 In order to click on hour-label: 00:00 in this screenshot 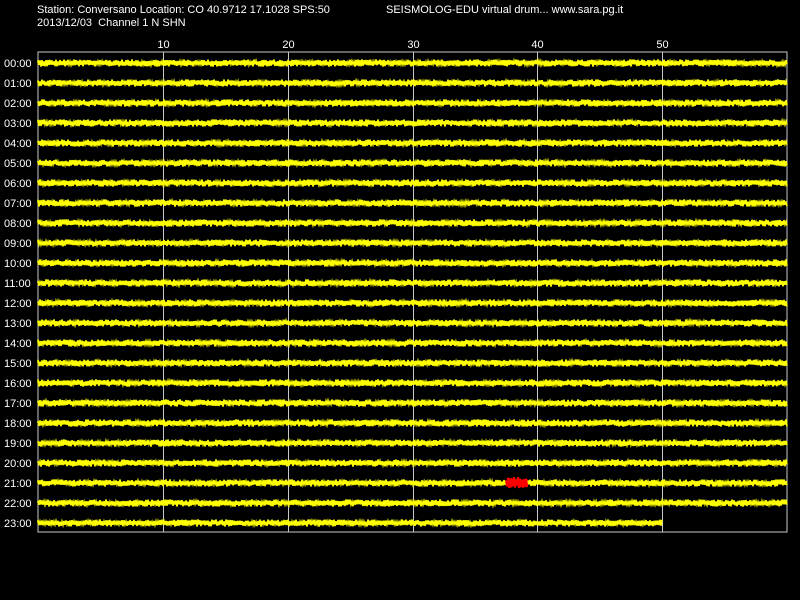, I will do `click(18, 64)`.